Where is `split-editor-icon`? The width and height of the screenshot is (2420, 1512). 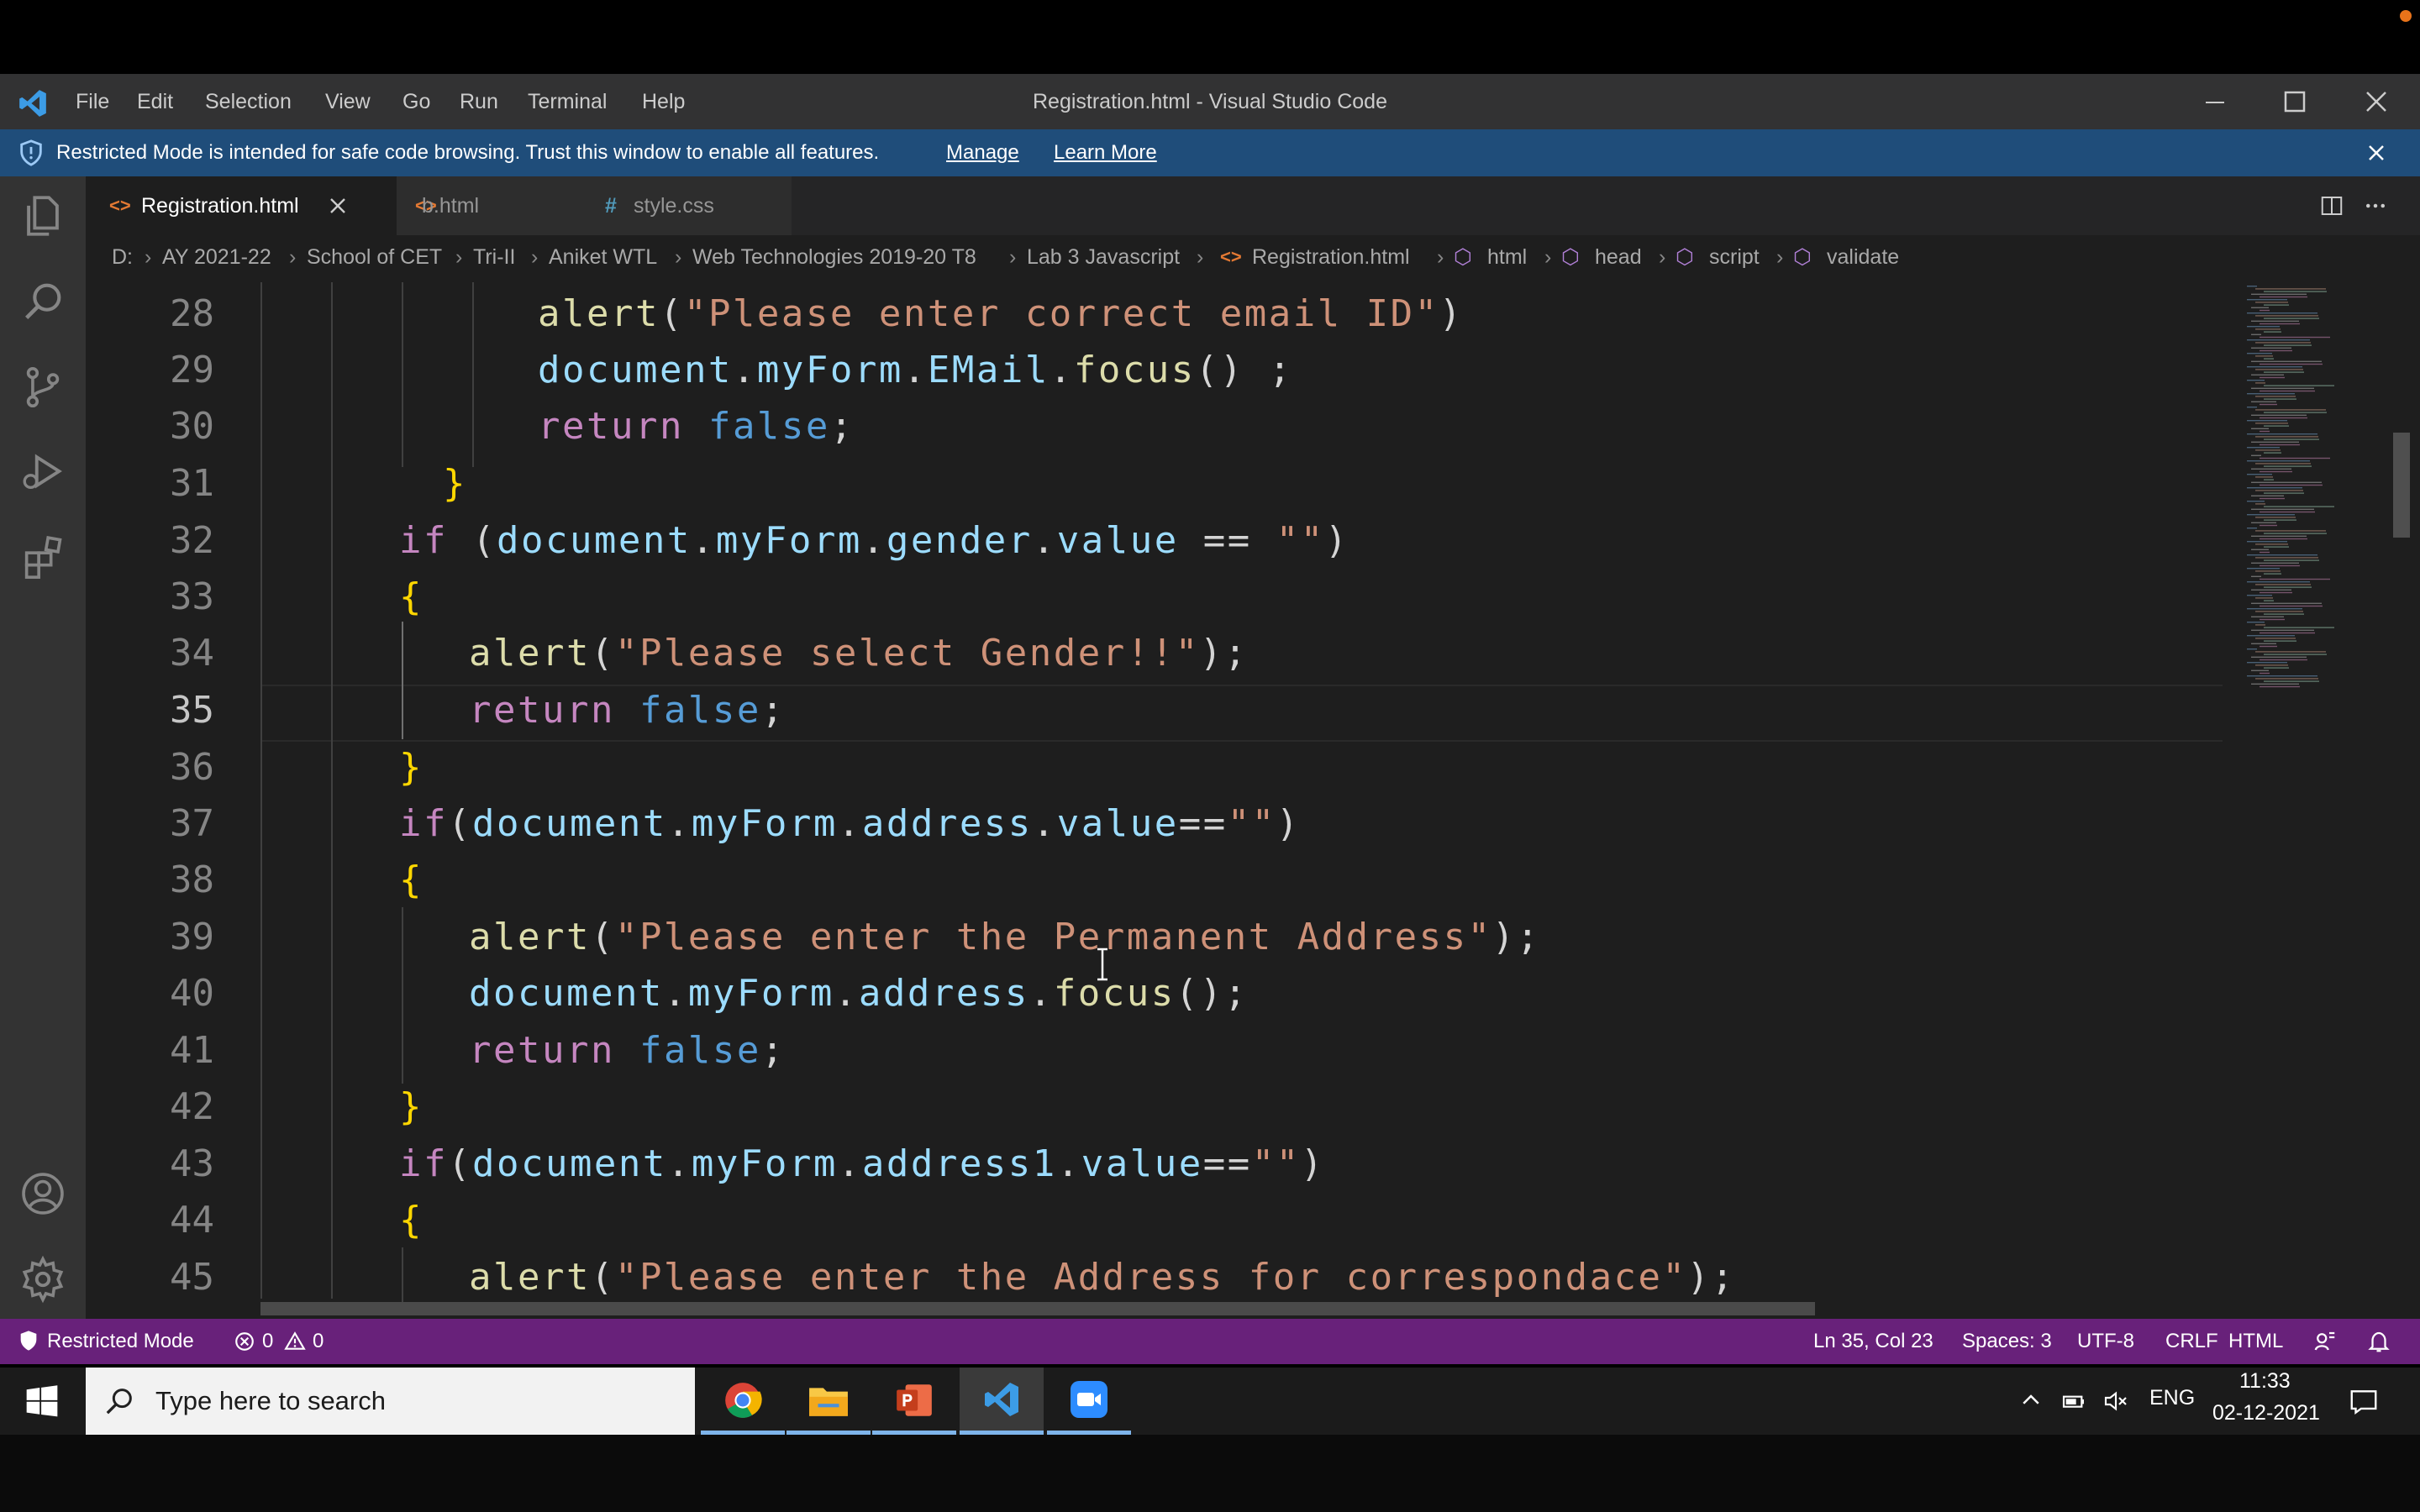
split-editor-icon is located at coordinates (2331, 205).